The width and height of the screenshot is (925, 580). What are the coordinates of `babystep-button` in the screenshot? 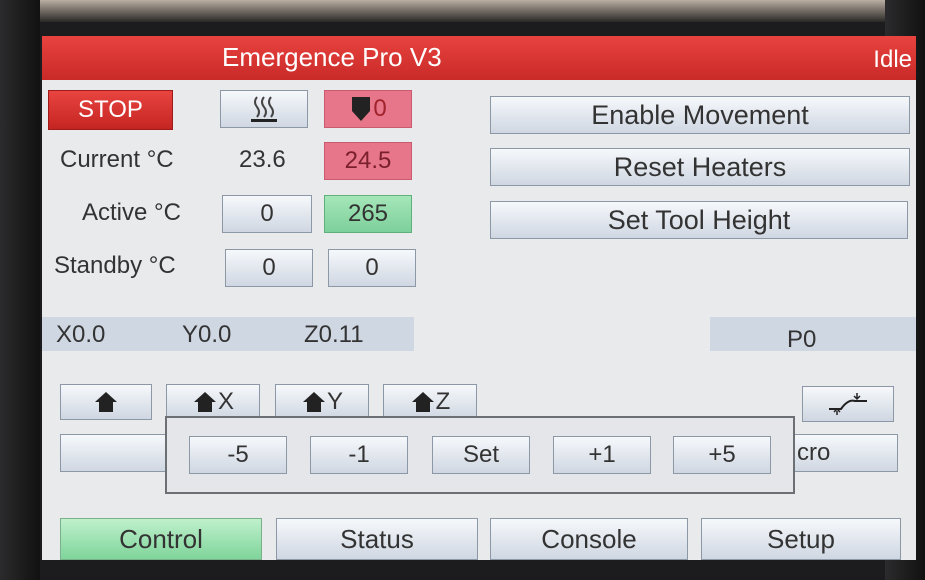 It's located at (848, 404).